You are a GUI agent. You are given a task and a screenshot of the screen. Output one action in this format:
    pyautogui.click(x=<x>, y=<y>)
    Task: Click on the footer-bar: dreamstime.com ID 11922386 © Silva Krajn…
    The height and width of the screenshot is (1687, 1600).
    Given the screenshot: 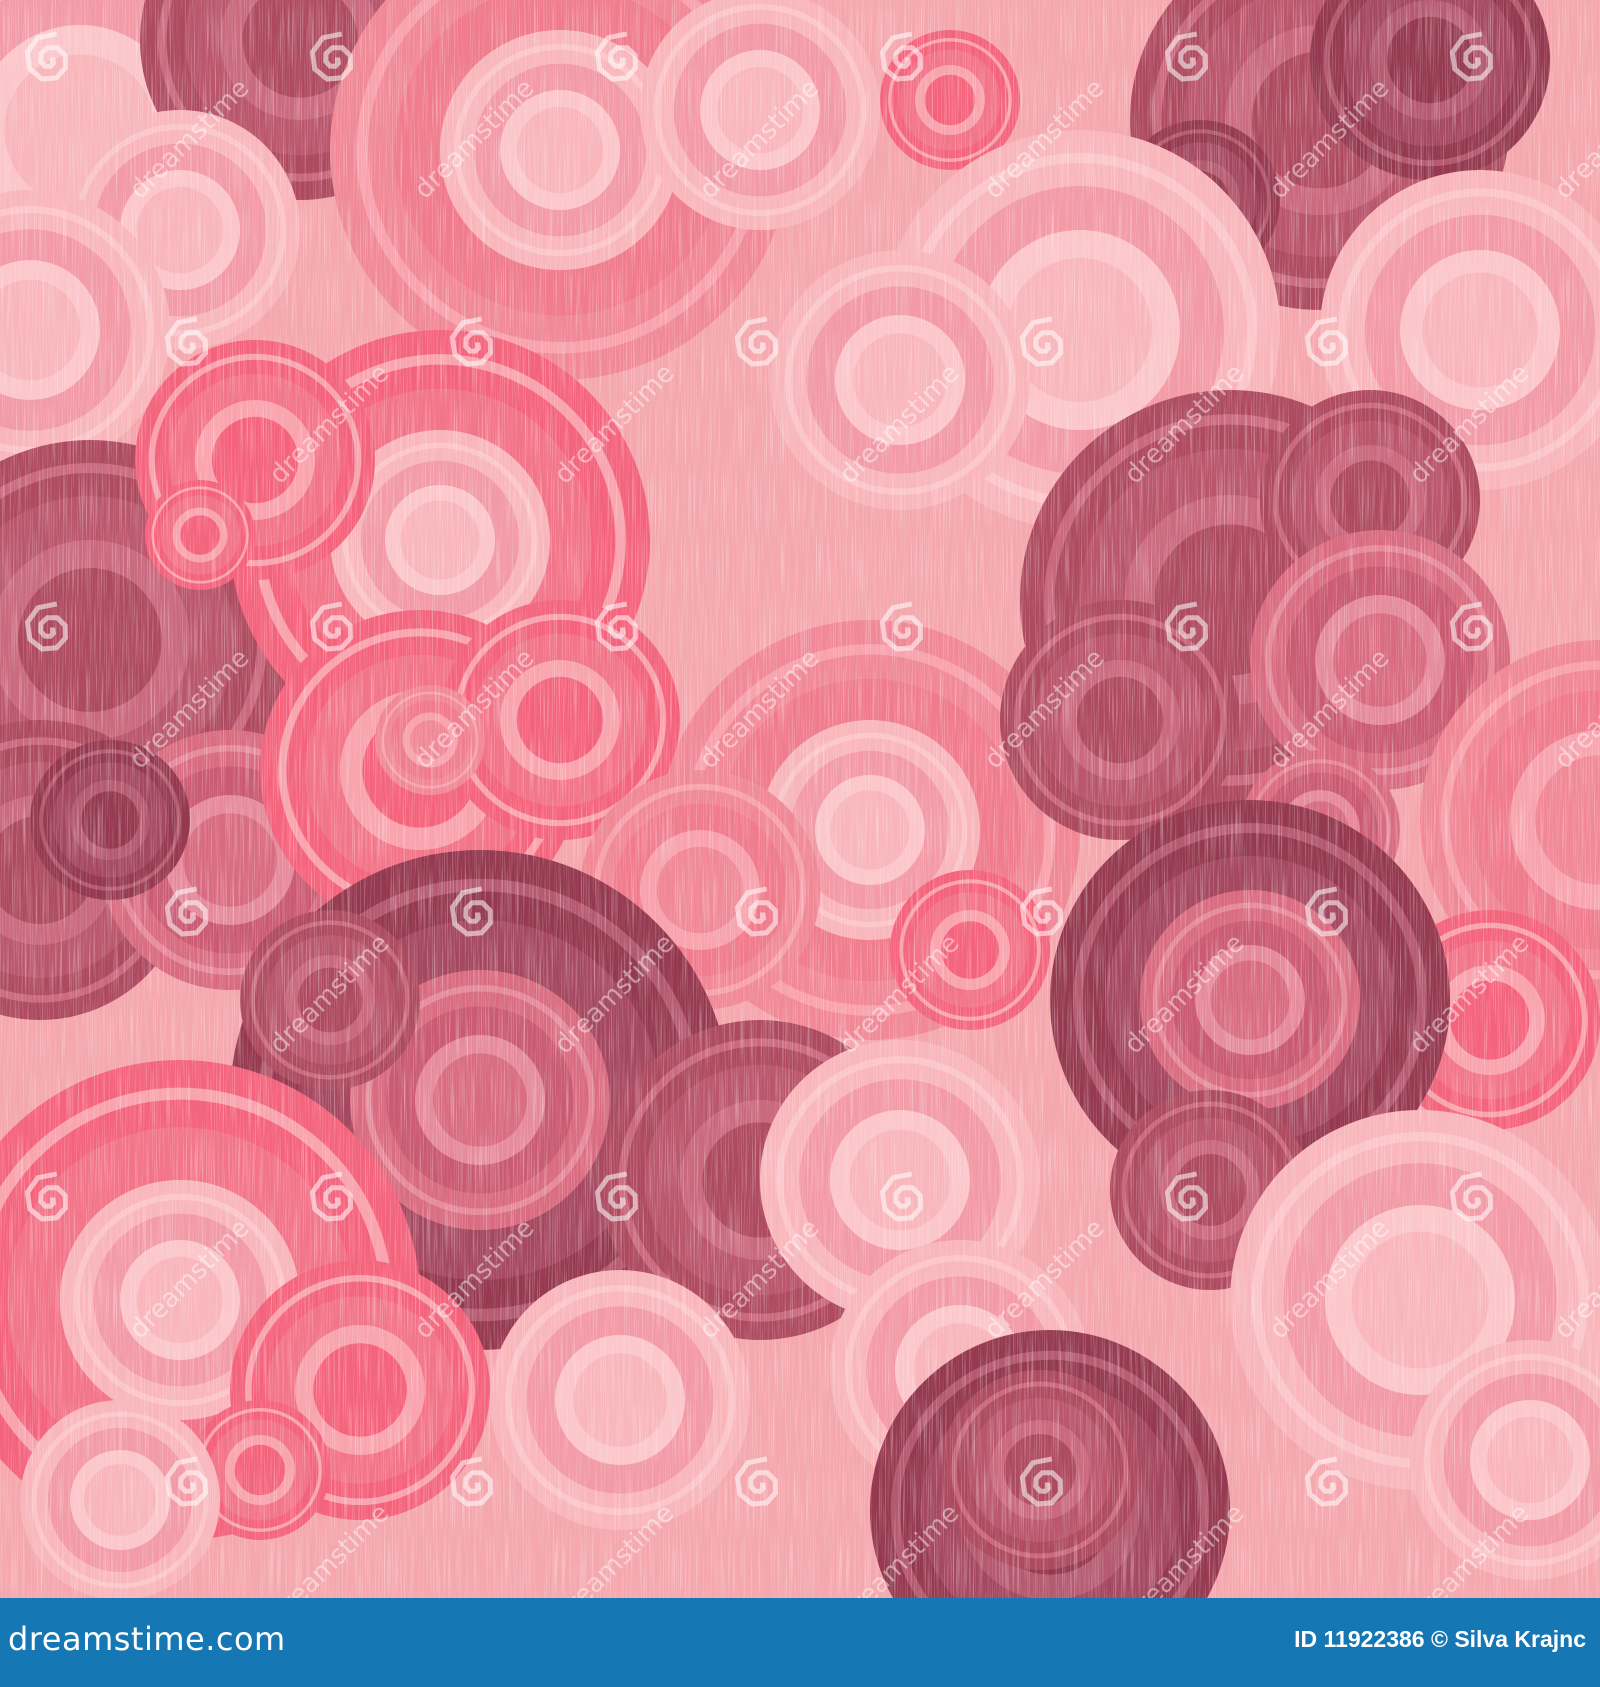 What is the action you would take?
    pyautogui.click(x=800, y=1642)
    